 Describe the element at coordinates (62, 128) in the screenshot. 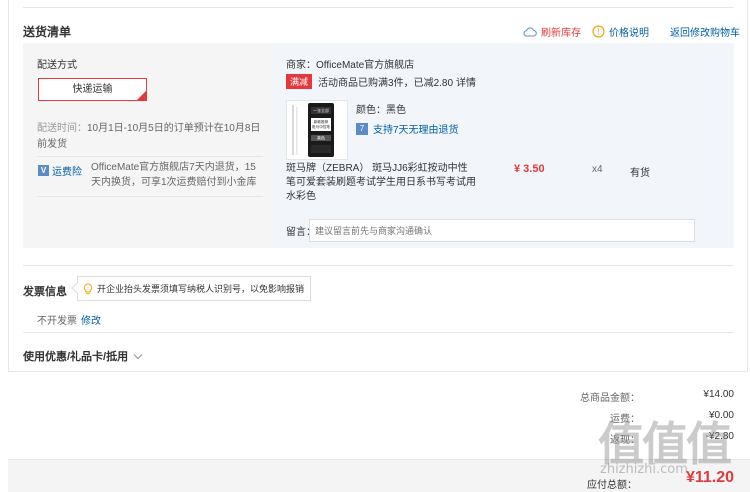

I see `shipping-time-label: 配送时间：` at that location.